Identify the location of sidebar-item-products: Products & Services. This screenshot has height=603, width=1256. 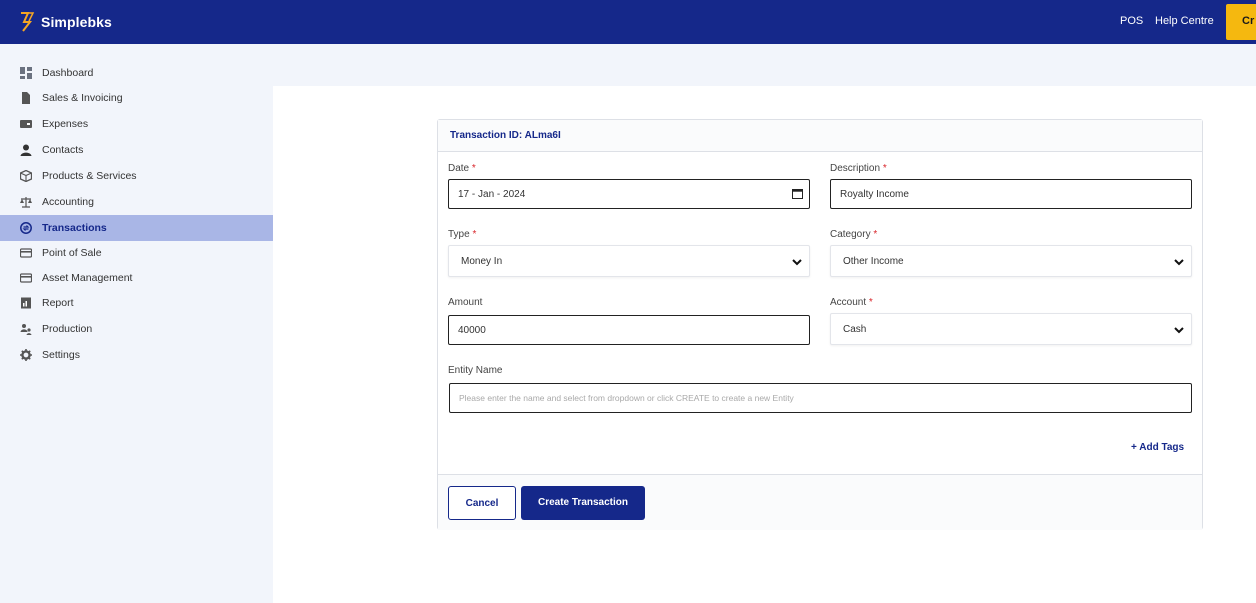
(136, 176).